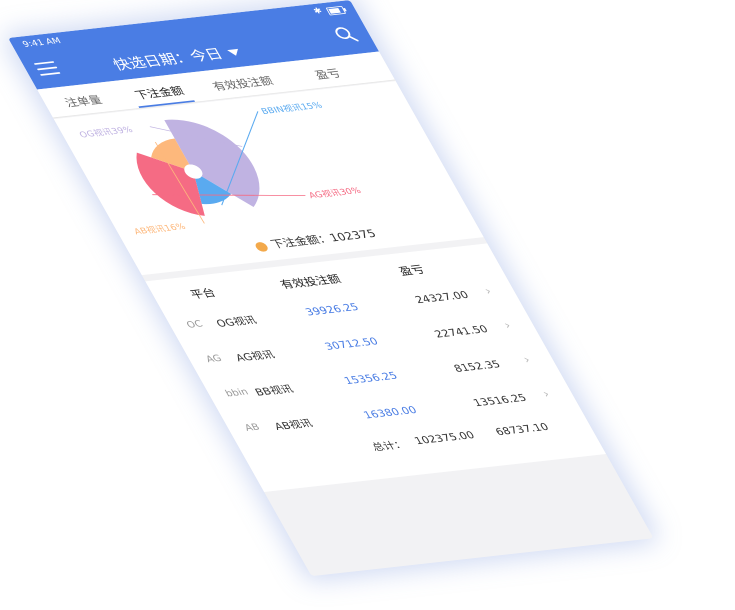  What do you see at coordinates (522, 429) in the screenshot?
I see `total-profit: 68737.10` at bounding box center [522, 429].